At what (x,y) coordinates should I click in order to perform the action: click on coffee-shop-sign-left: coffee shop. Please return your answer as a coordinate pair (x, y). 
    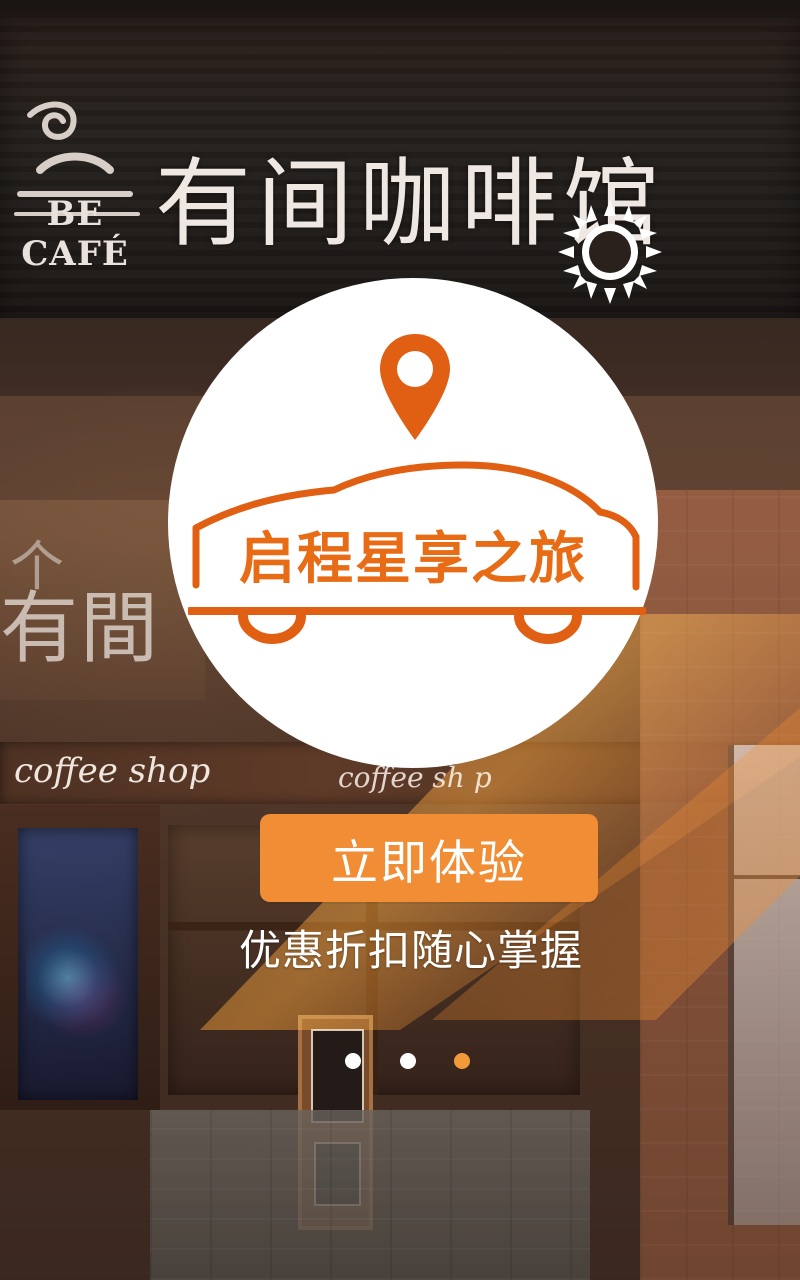
    Looking at the image, I should click on (112, 771).